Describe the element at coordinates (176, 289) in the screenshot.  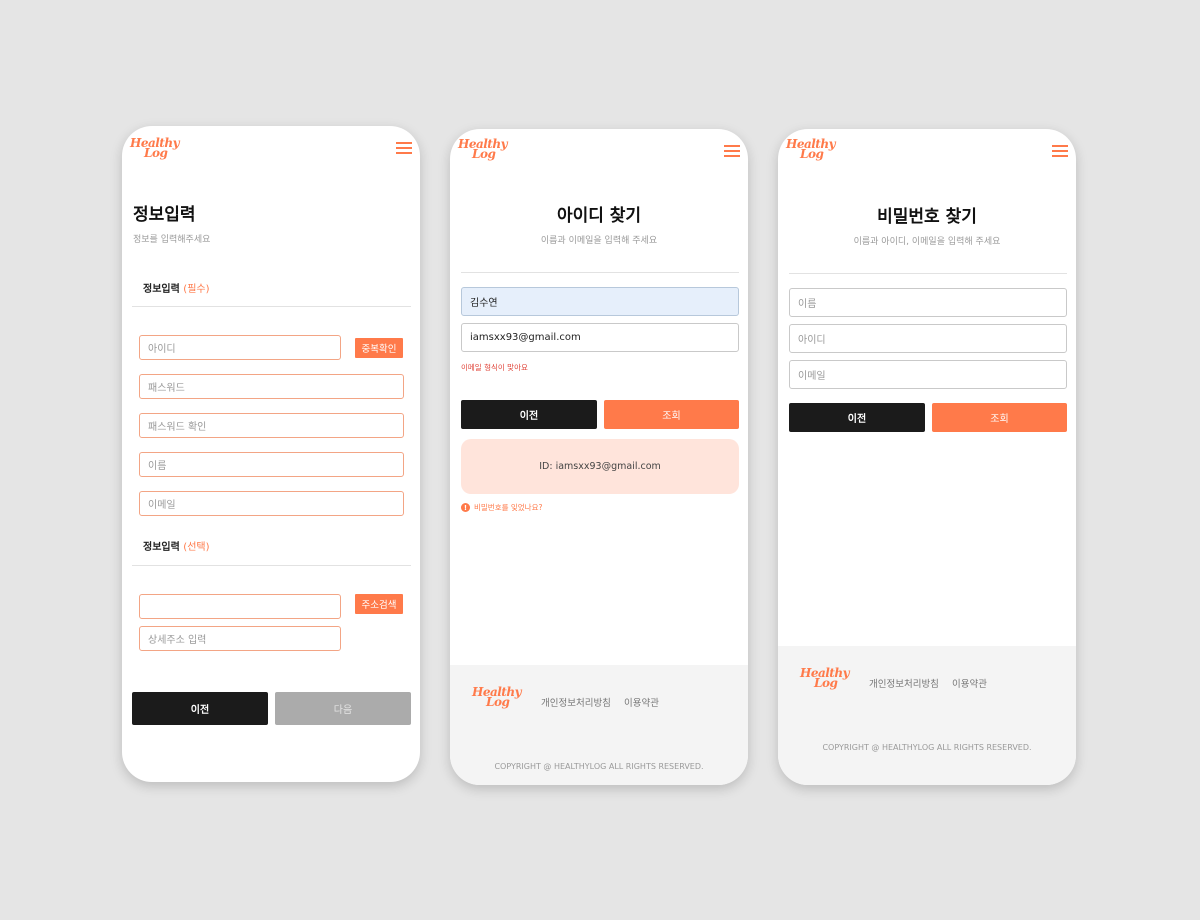
I see `required-section-label: 정보입력 (필수)` at that location.